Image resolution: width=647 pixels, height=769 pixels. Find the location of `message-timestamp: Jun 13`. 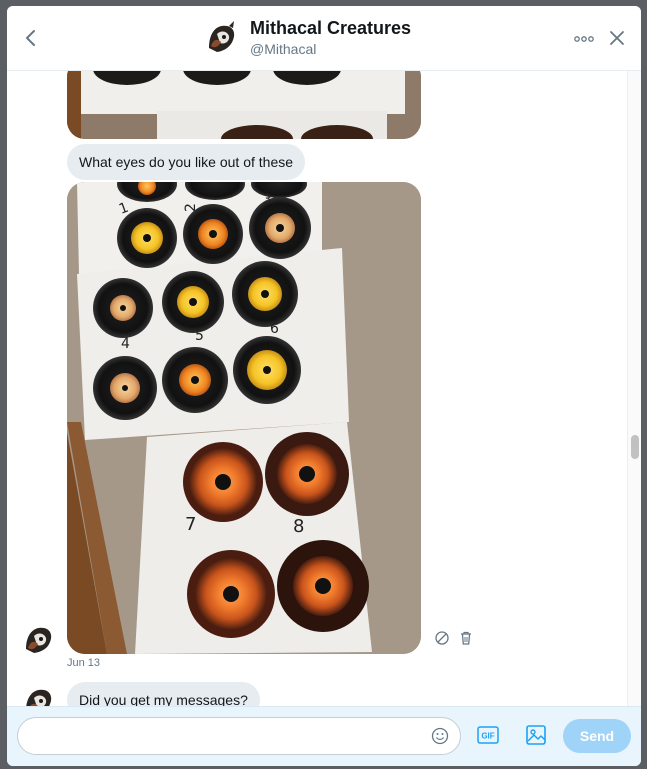

message-timestamp: Jun 13 is located at coordinates (84, 663).